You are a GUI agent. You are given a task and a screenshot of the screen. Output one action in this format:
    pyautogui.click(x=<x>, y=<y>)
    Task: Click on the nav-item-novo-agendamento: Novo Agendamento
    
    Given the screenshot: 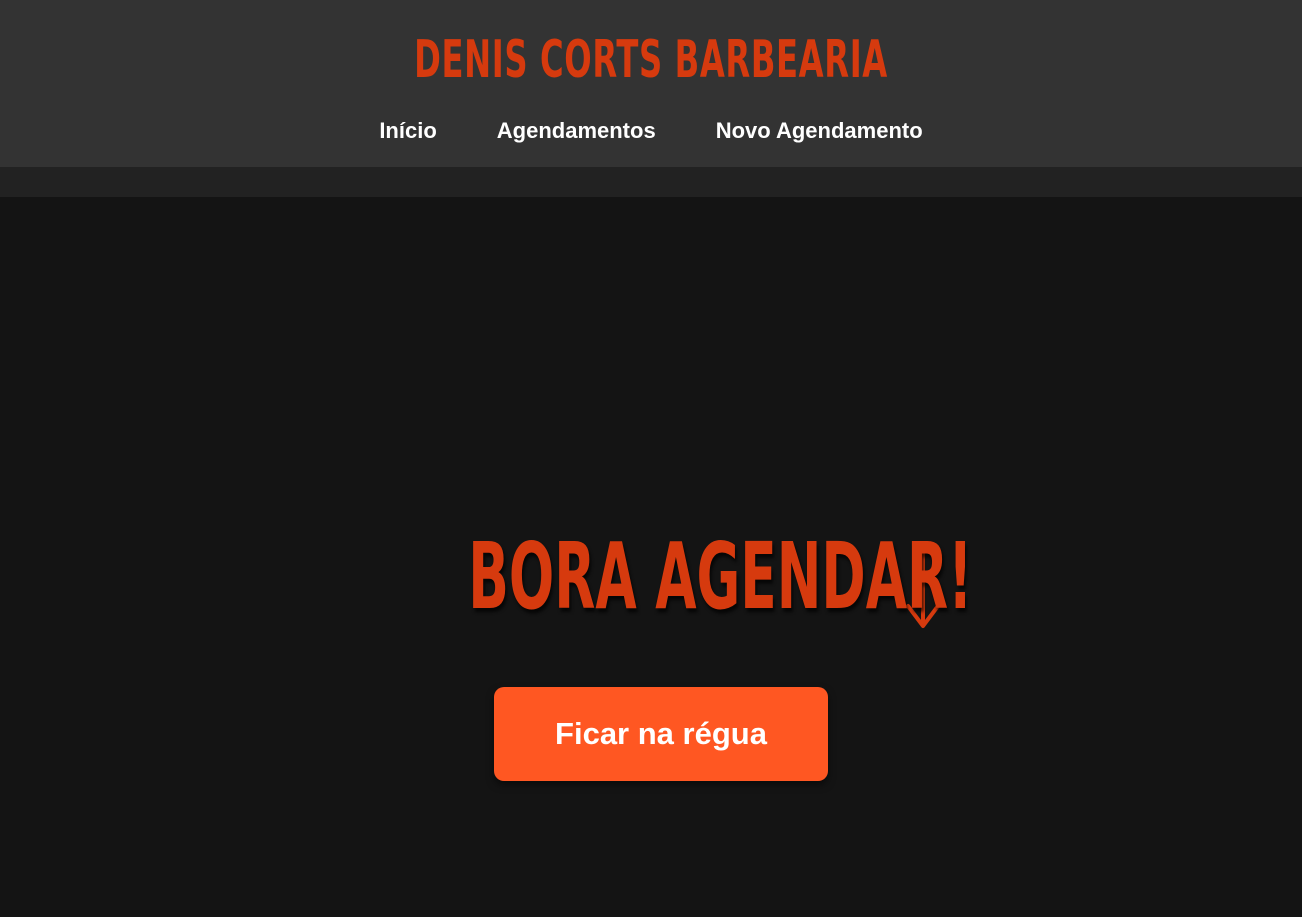 What is the action you would take?
    pyautogui.click(x=819, y=131)
    